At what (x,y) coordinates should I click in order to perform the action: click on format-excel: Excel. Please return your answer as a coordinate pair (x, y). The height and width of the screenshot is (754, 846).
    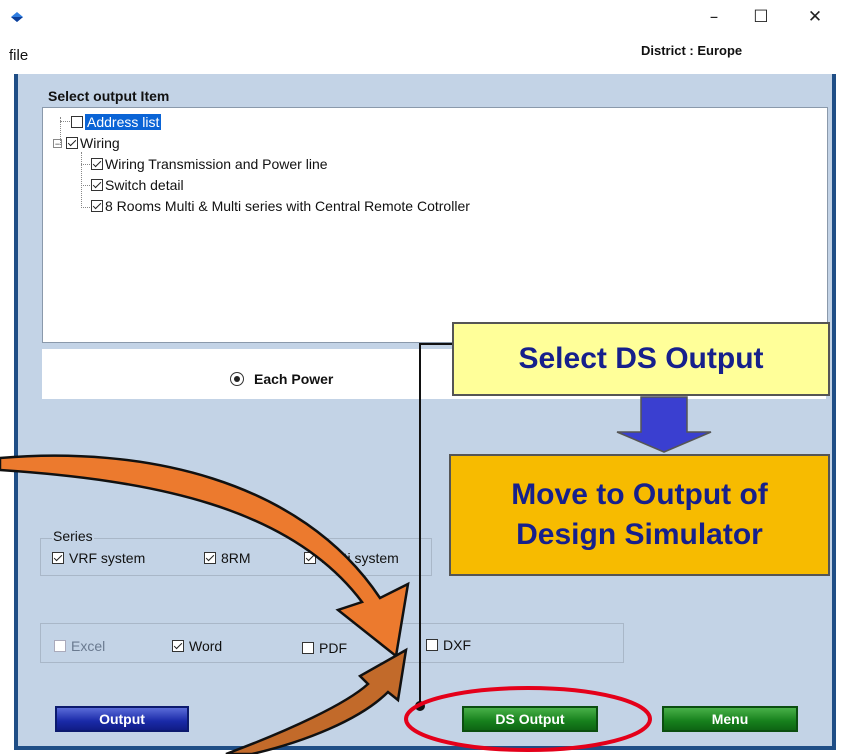
    Looking at the image, I should click on (79, 646).